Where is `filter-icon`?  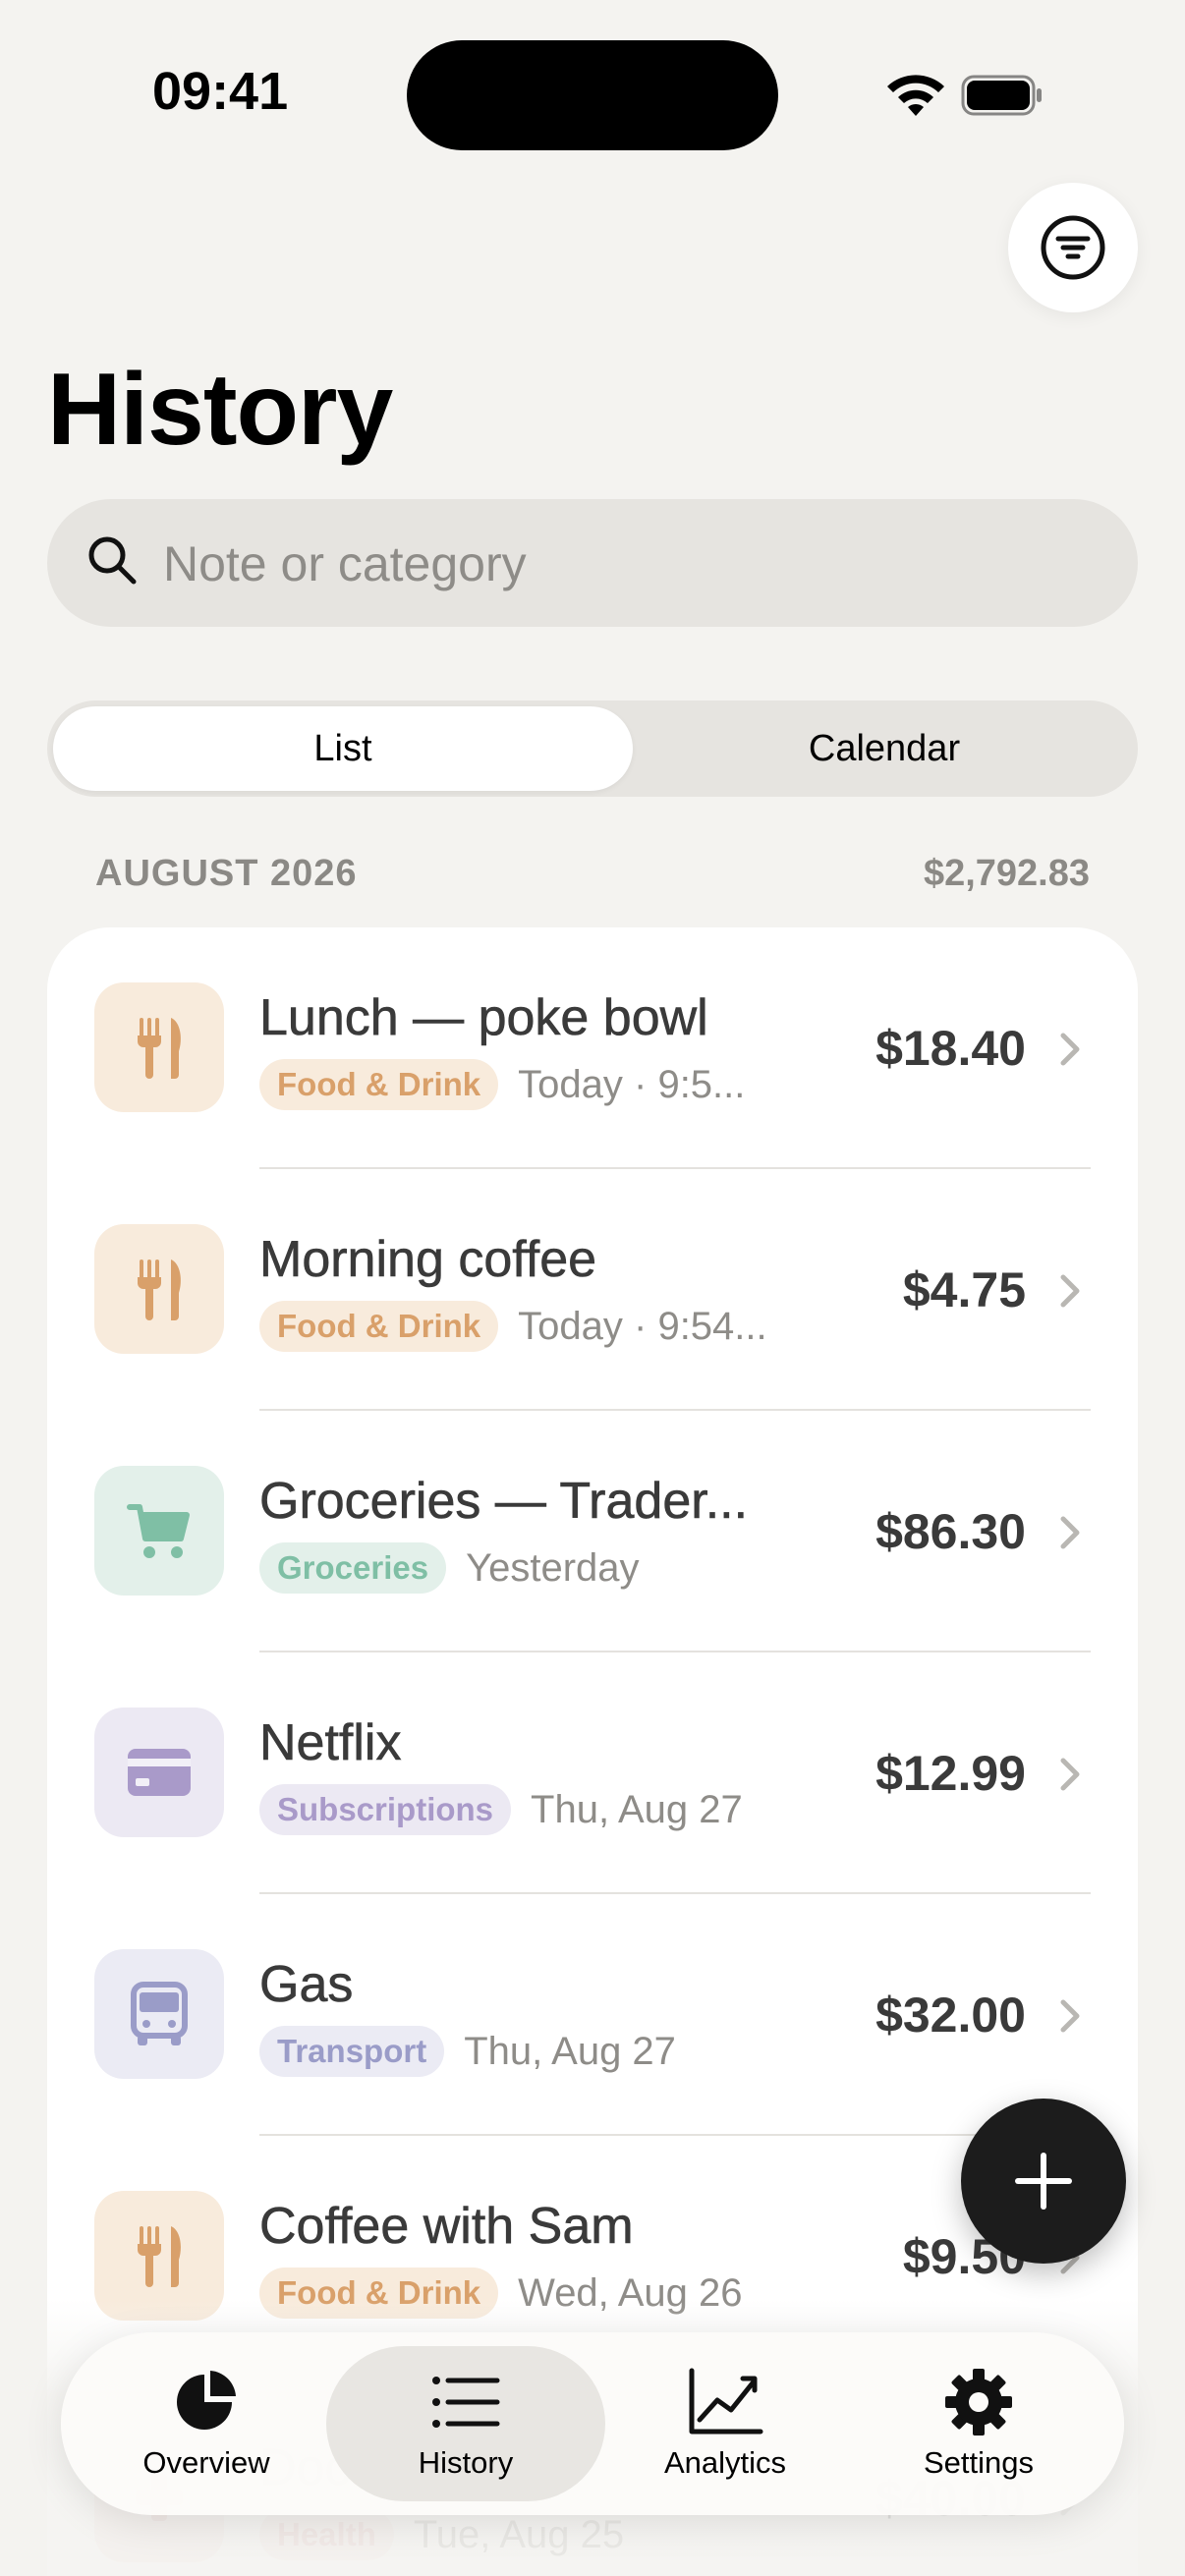
filter-icon is located at coordinates (1073, 247).